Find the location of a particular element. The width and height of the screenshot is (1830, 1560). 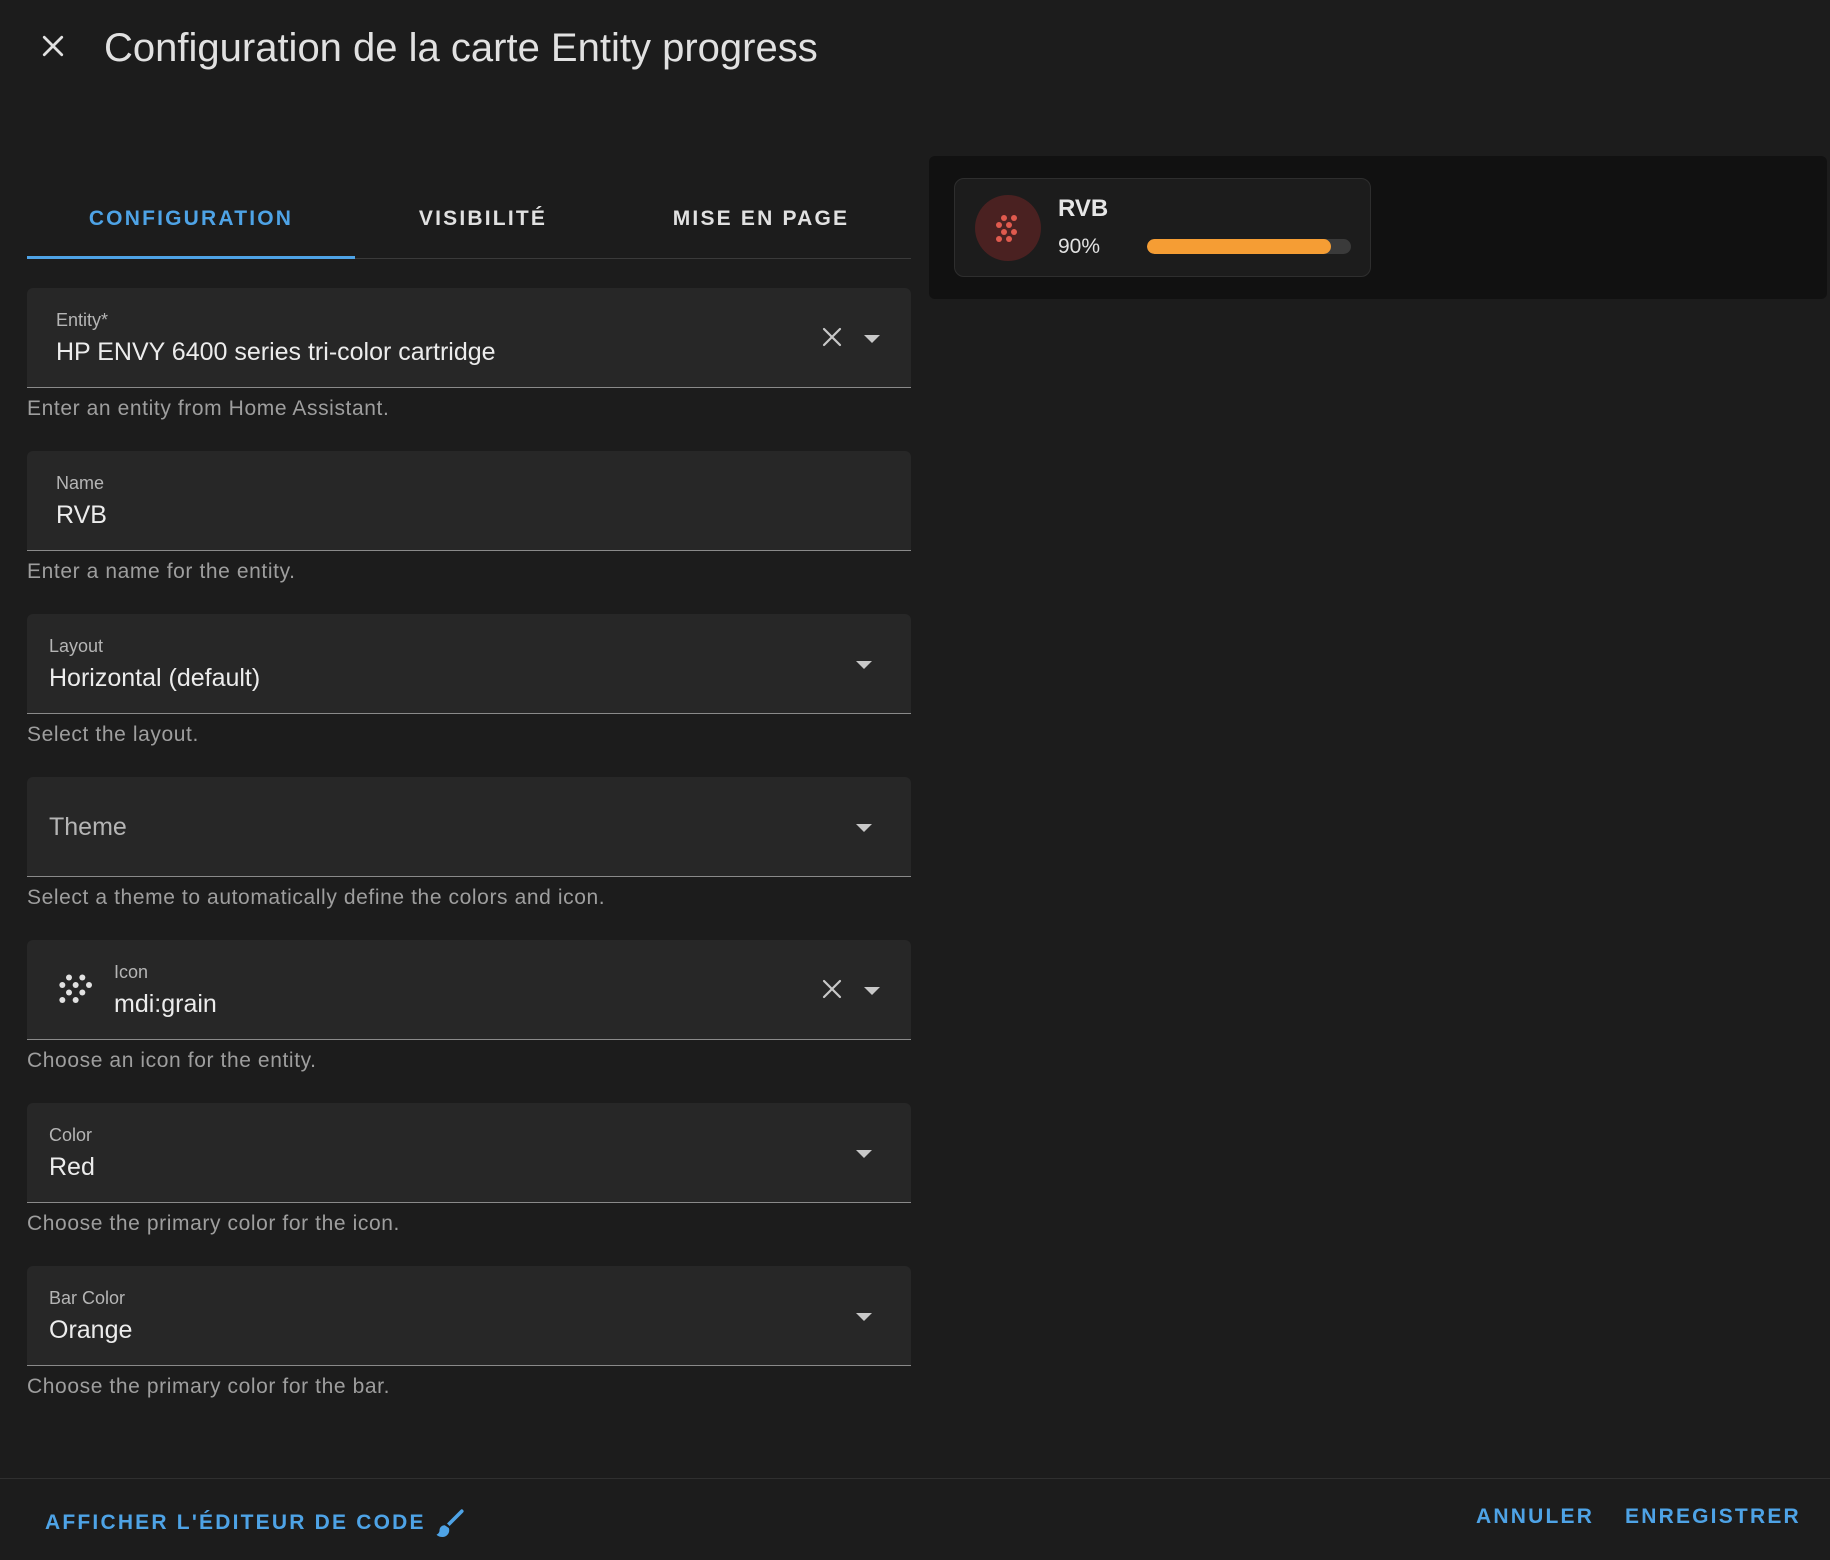

layout-helper: Select the layout. is located at coordinates (113, 734).